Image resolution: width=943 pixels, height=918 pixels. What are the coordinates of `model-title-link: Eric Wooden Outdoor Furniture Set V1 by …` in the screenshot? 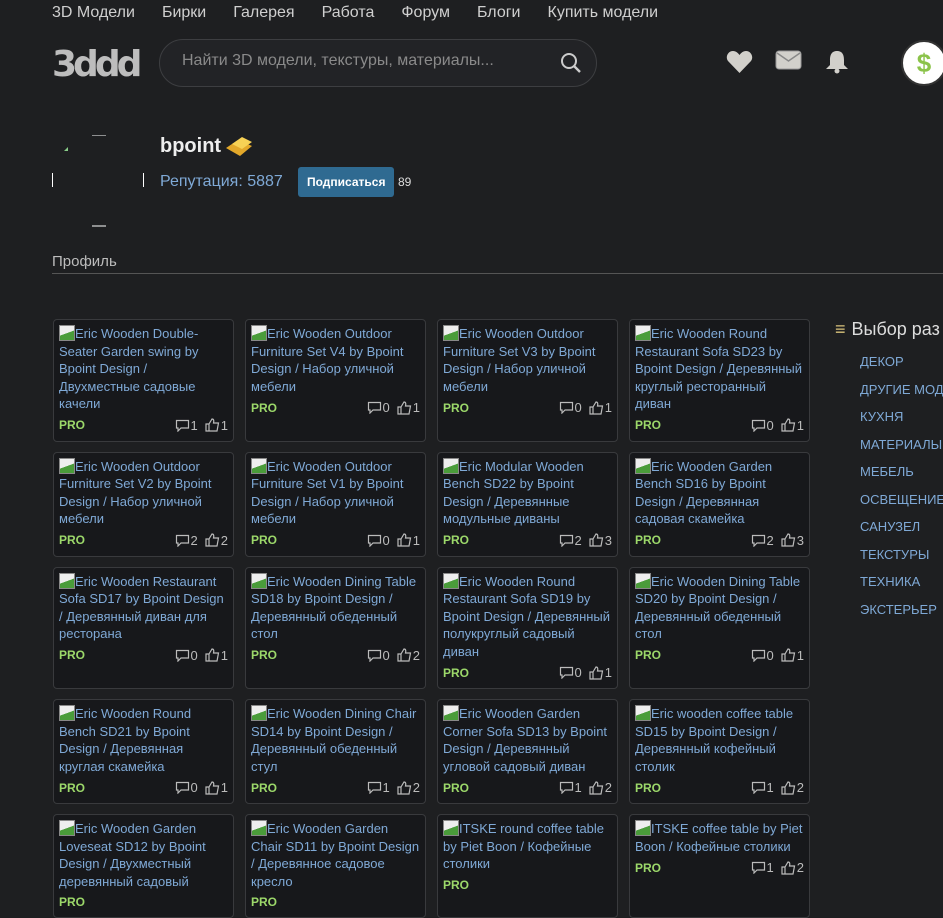 It's located at (335, 492).